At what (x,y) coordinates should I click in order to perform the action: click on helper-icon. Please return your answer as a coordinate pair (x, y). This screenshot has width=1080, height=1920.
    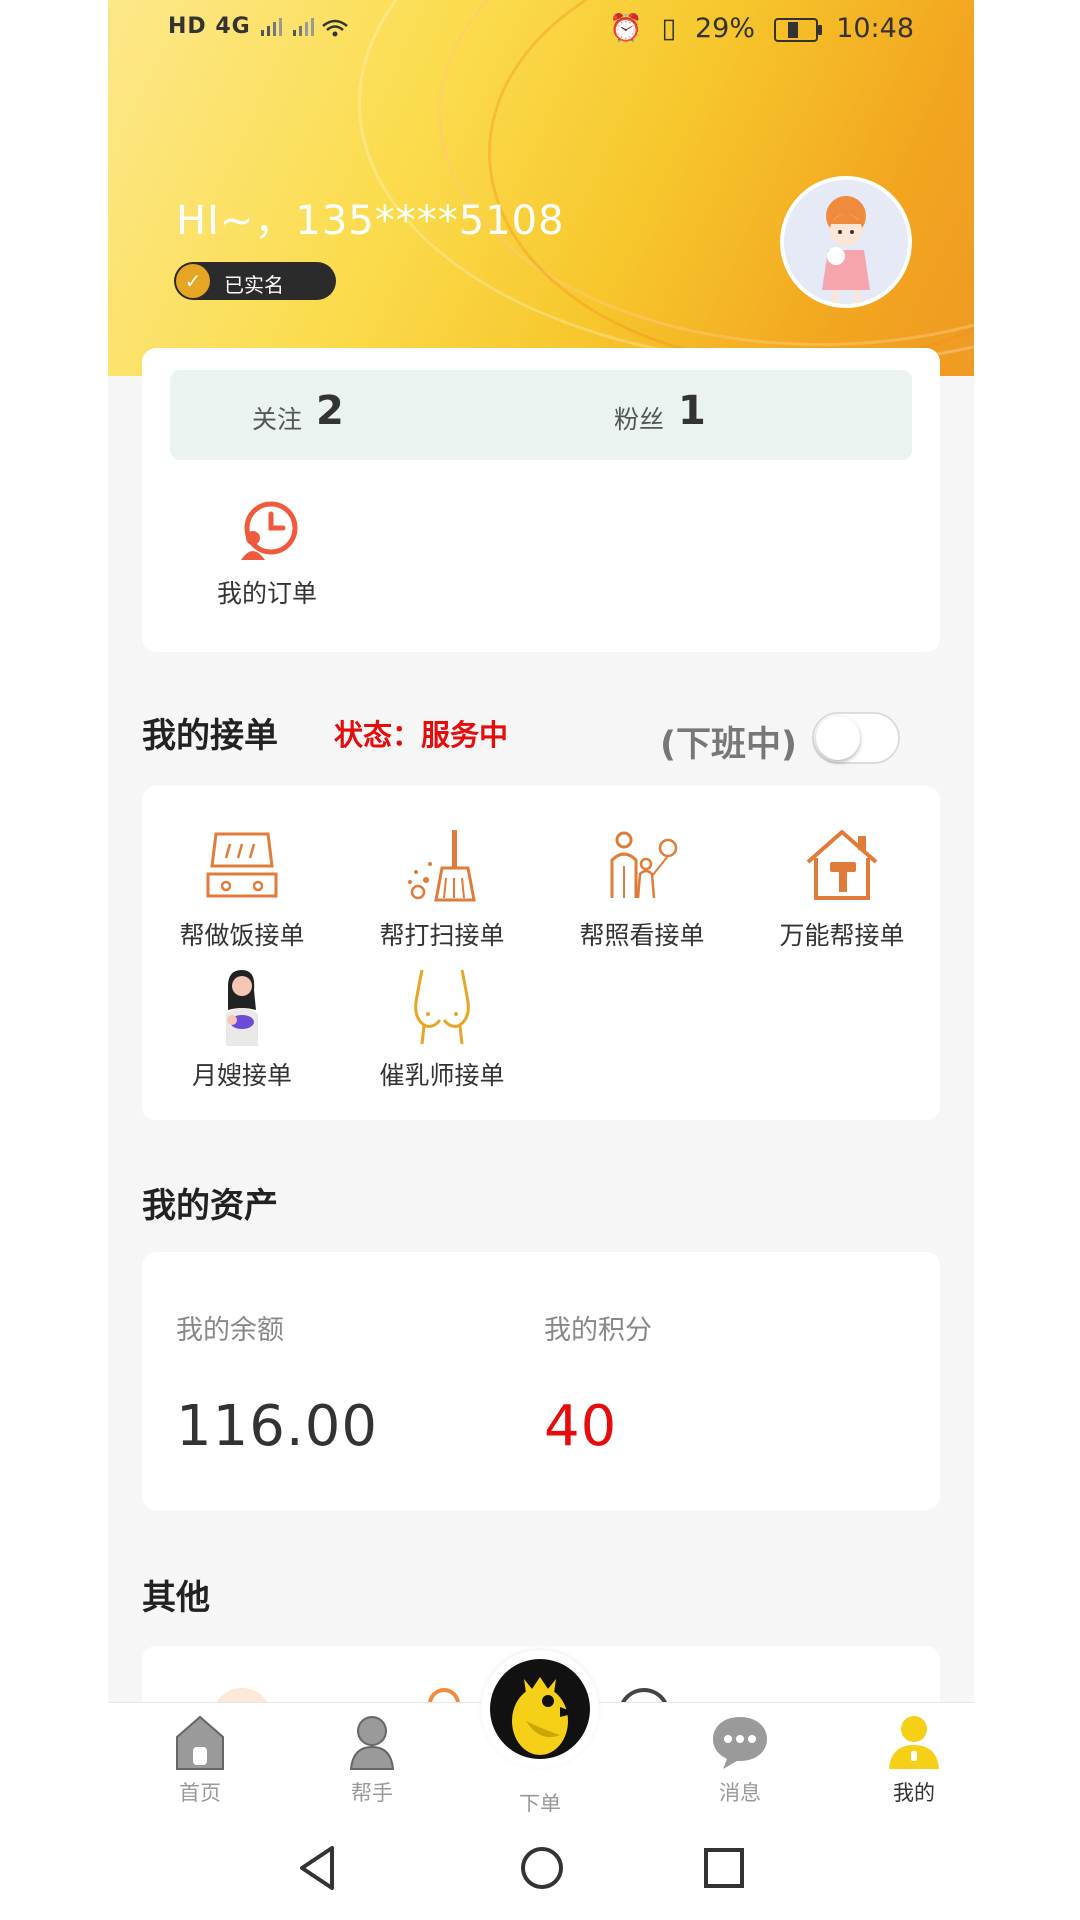
    Looking at the image, I should click on (372, 1743).